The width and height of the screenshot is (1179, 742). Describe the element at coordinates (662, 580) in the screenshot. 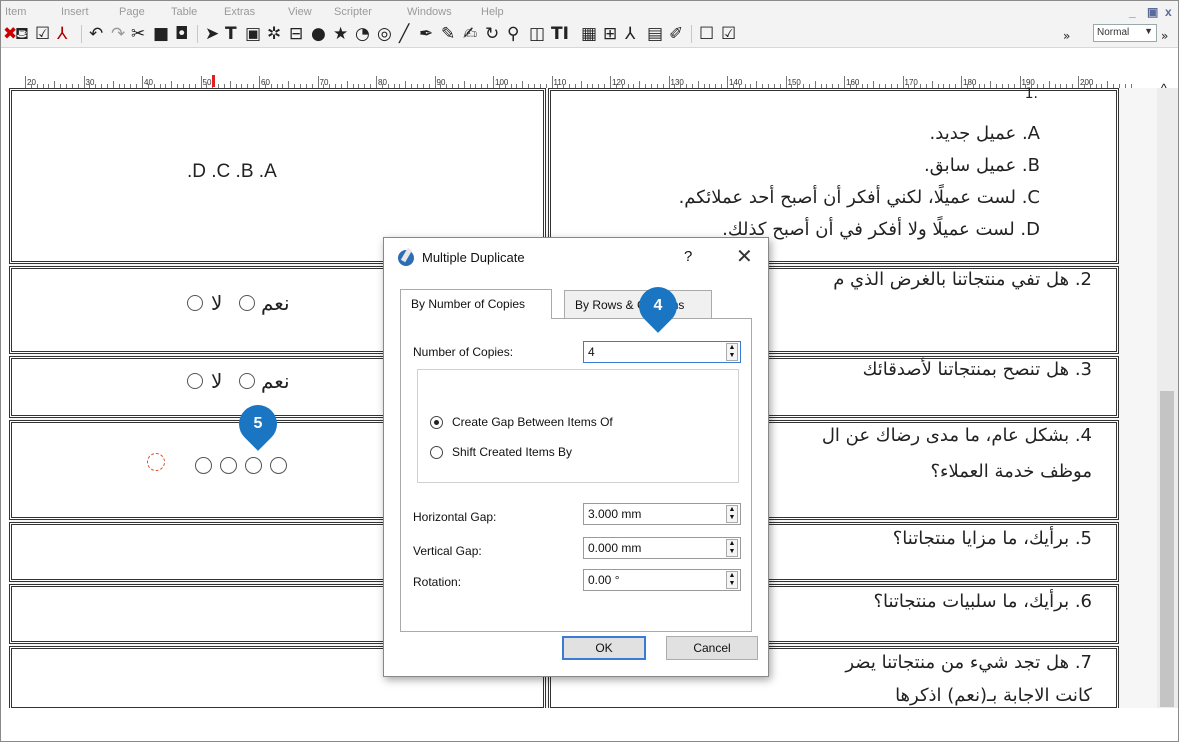

I see `rotation-input: 0.00 ° ▲ ▼` at that location.